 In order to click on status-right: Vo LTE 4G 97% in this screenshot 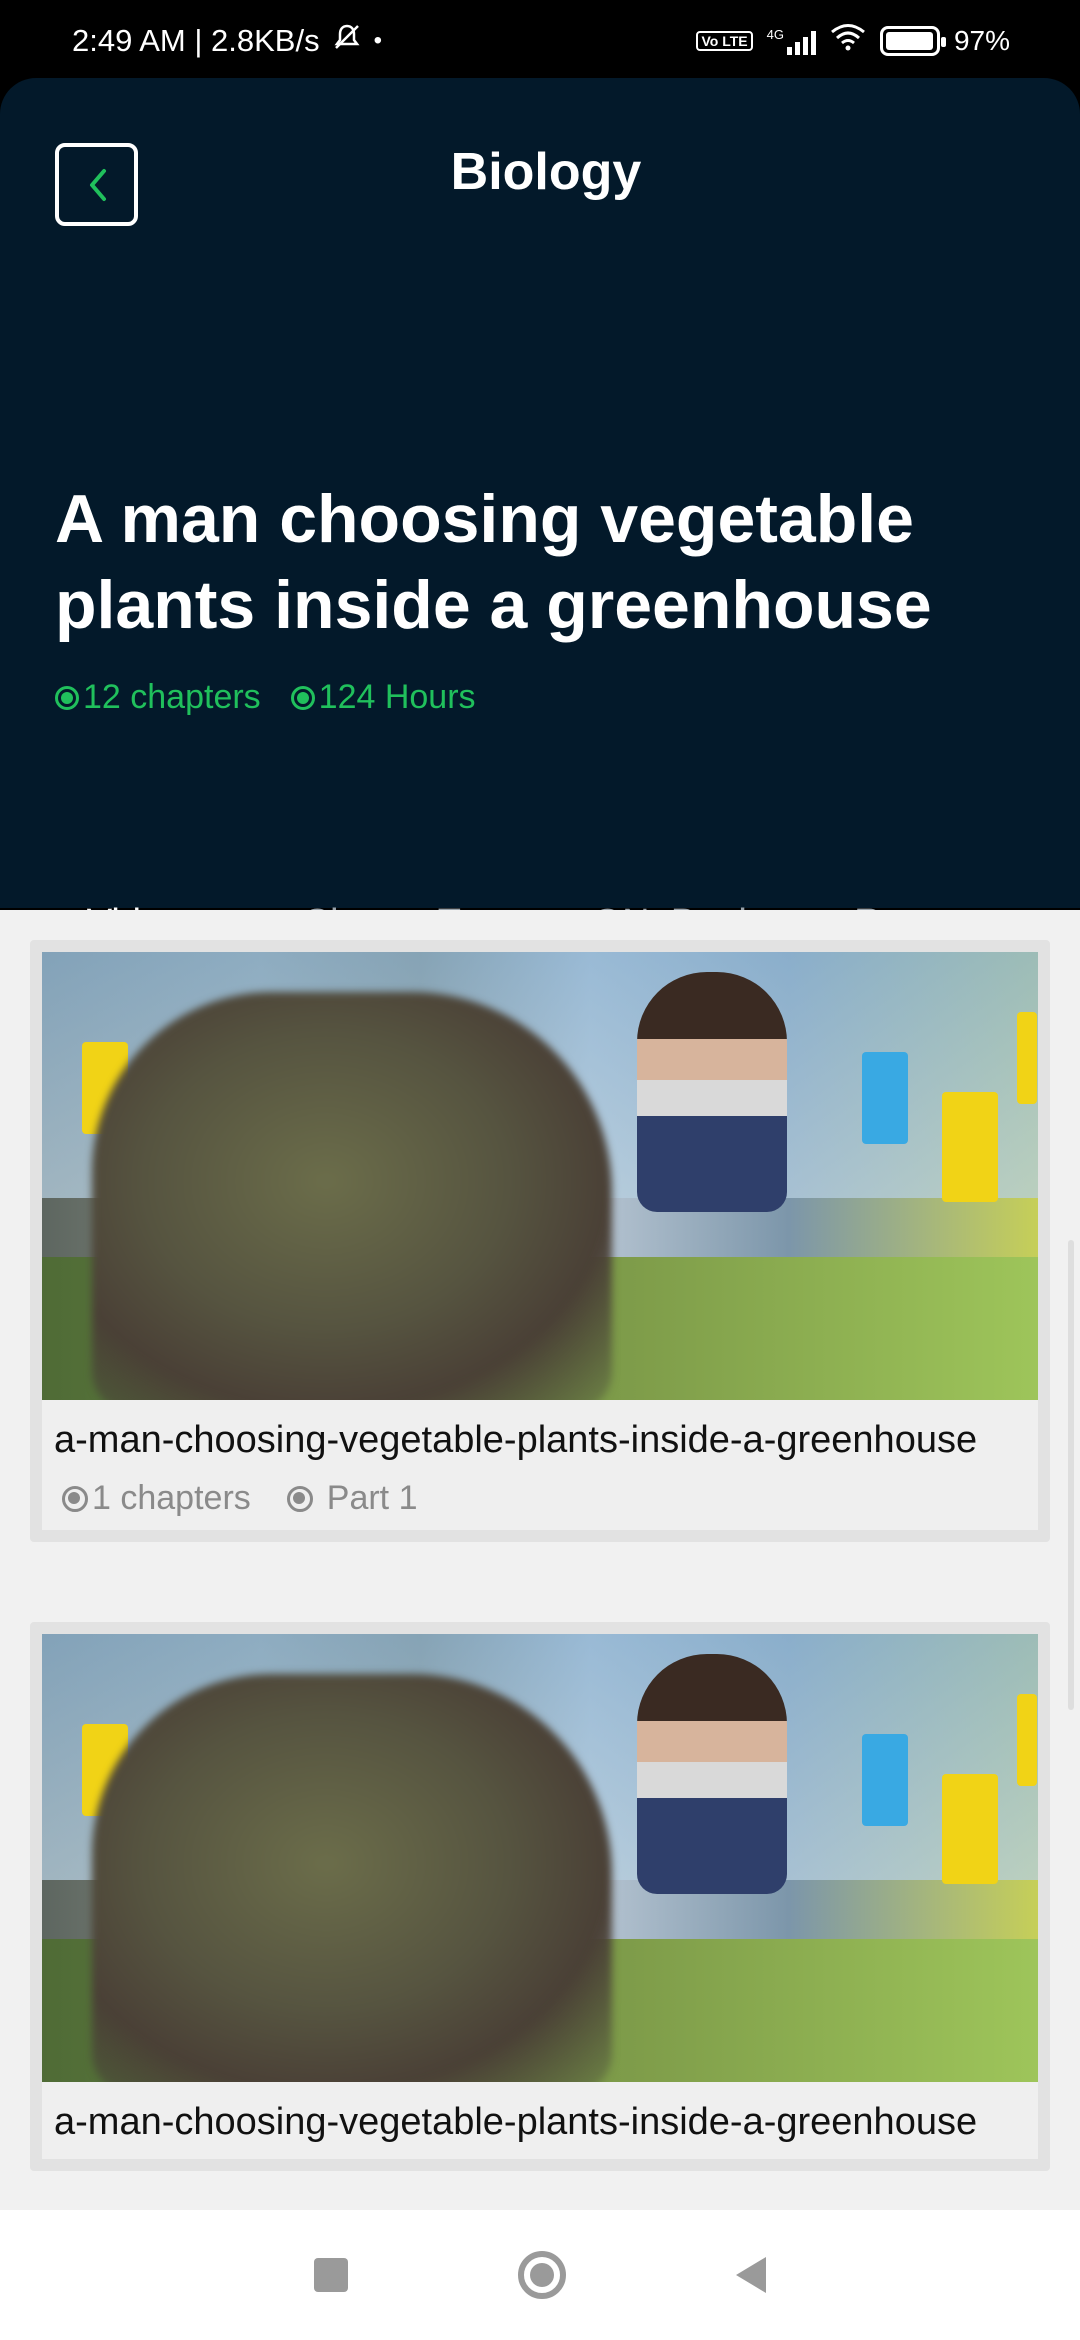, I will do `click(853, 41)`.